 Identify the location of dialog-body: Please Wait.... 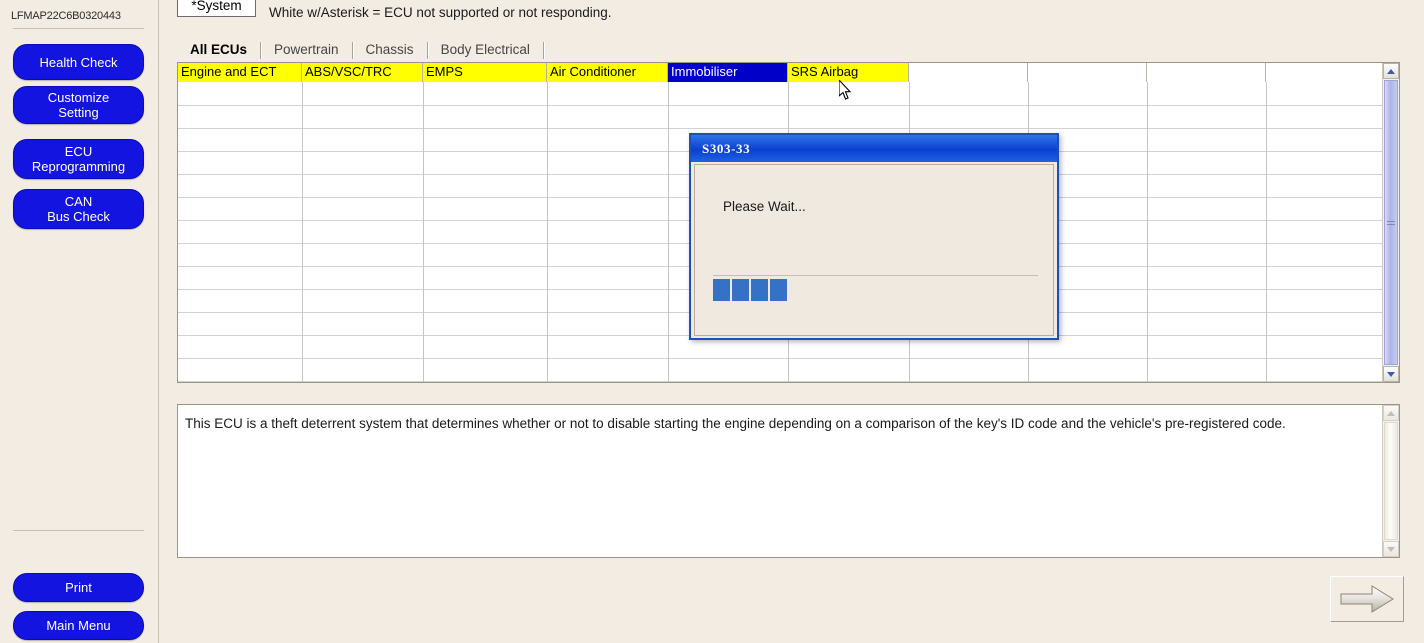
(874, 250).